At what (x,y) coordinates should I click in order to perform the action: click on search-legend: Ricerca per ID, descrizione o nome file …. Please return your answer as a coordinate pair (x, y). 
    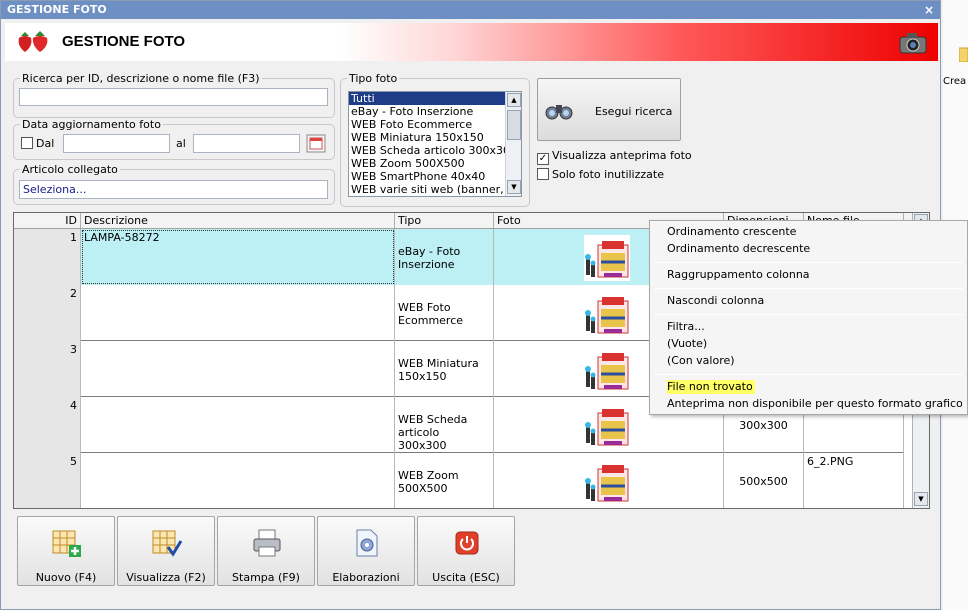
    Looking at the image, I should click on (141, 78).